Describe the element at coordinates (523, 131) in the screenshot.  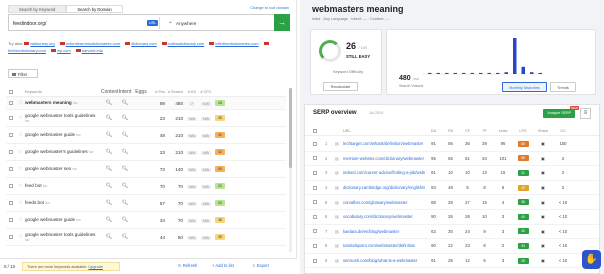
I see `serp-col-lps: LPS` at that location.